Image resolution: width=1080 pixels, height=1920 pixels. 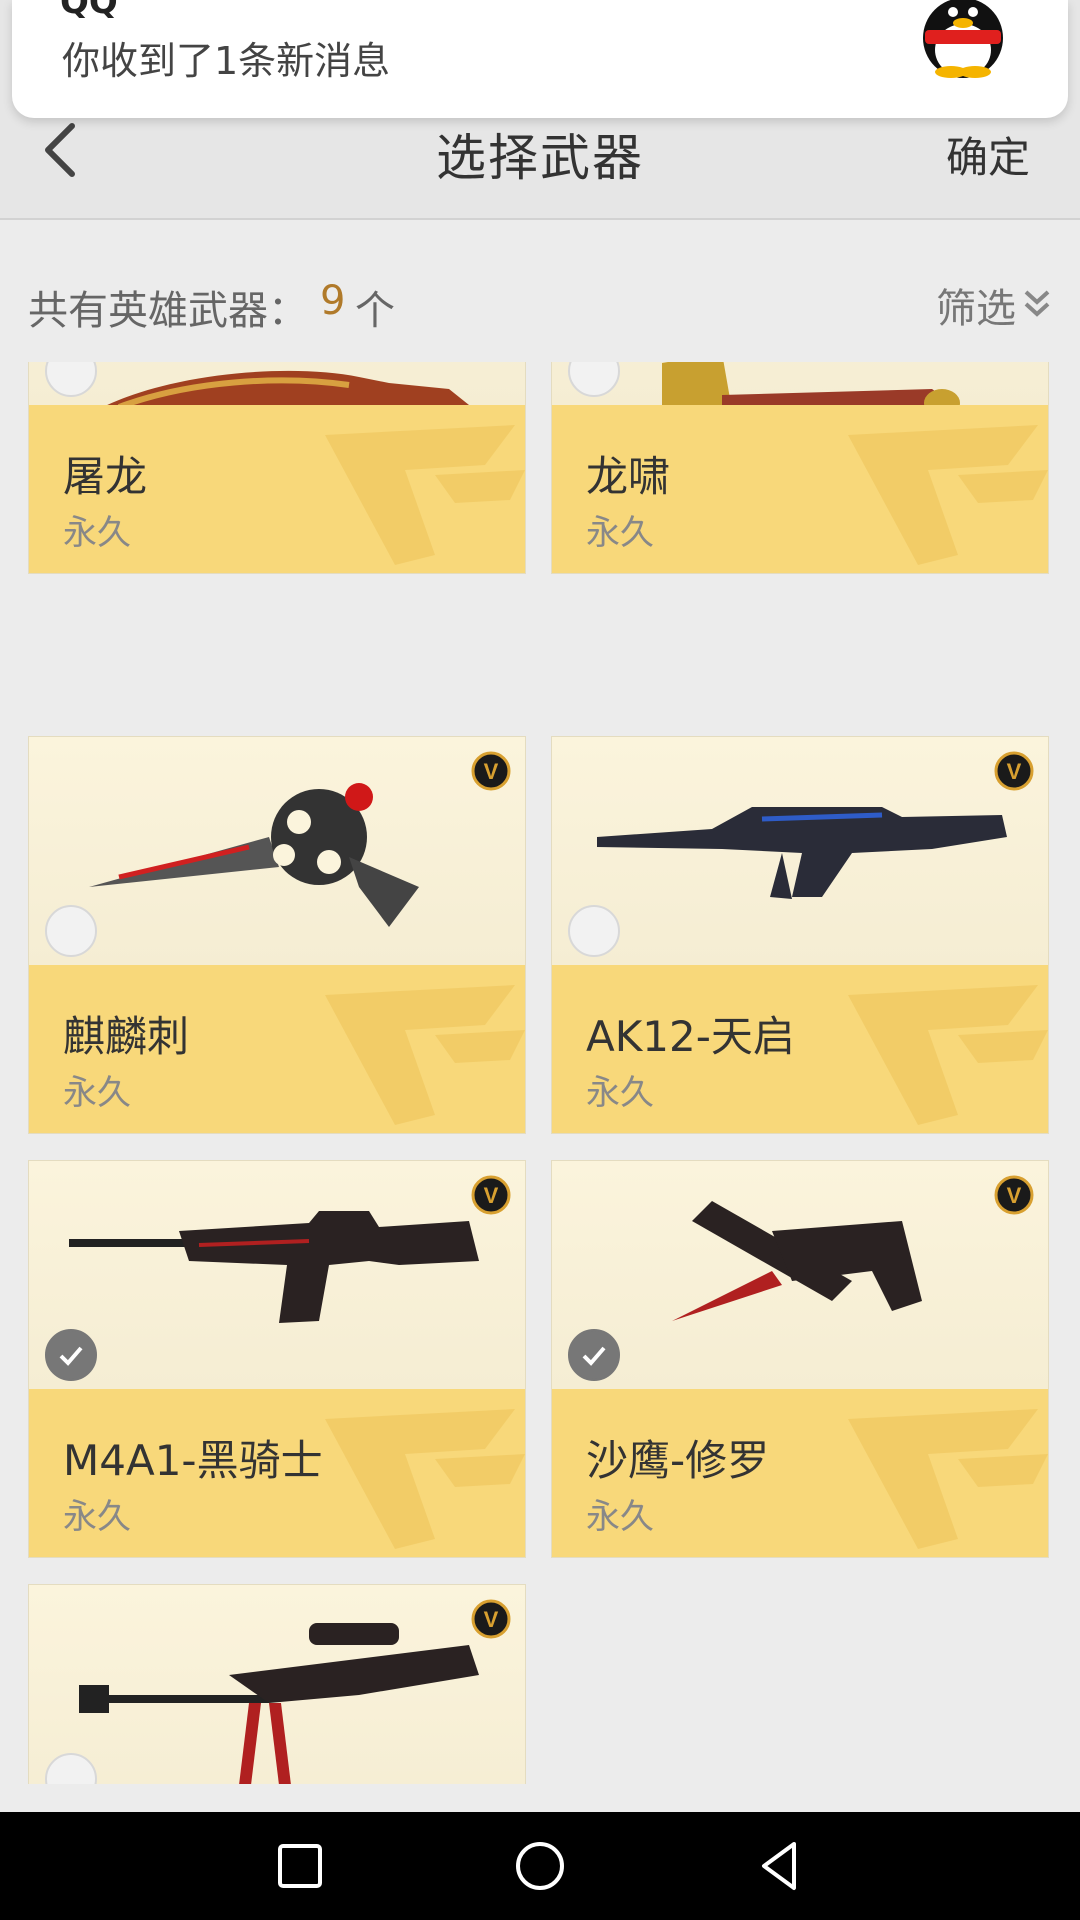 What do you see at coordinates (797, 1261) in the screenshot?
I see `pistol-blade-illustration` at bounding box center [797, 1261].